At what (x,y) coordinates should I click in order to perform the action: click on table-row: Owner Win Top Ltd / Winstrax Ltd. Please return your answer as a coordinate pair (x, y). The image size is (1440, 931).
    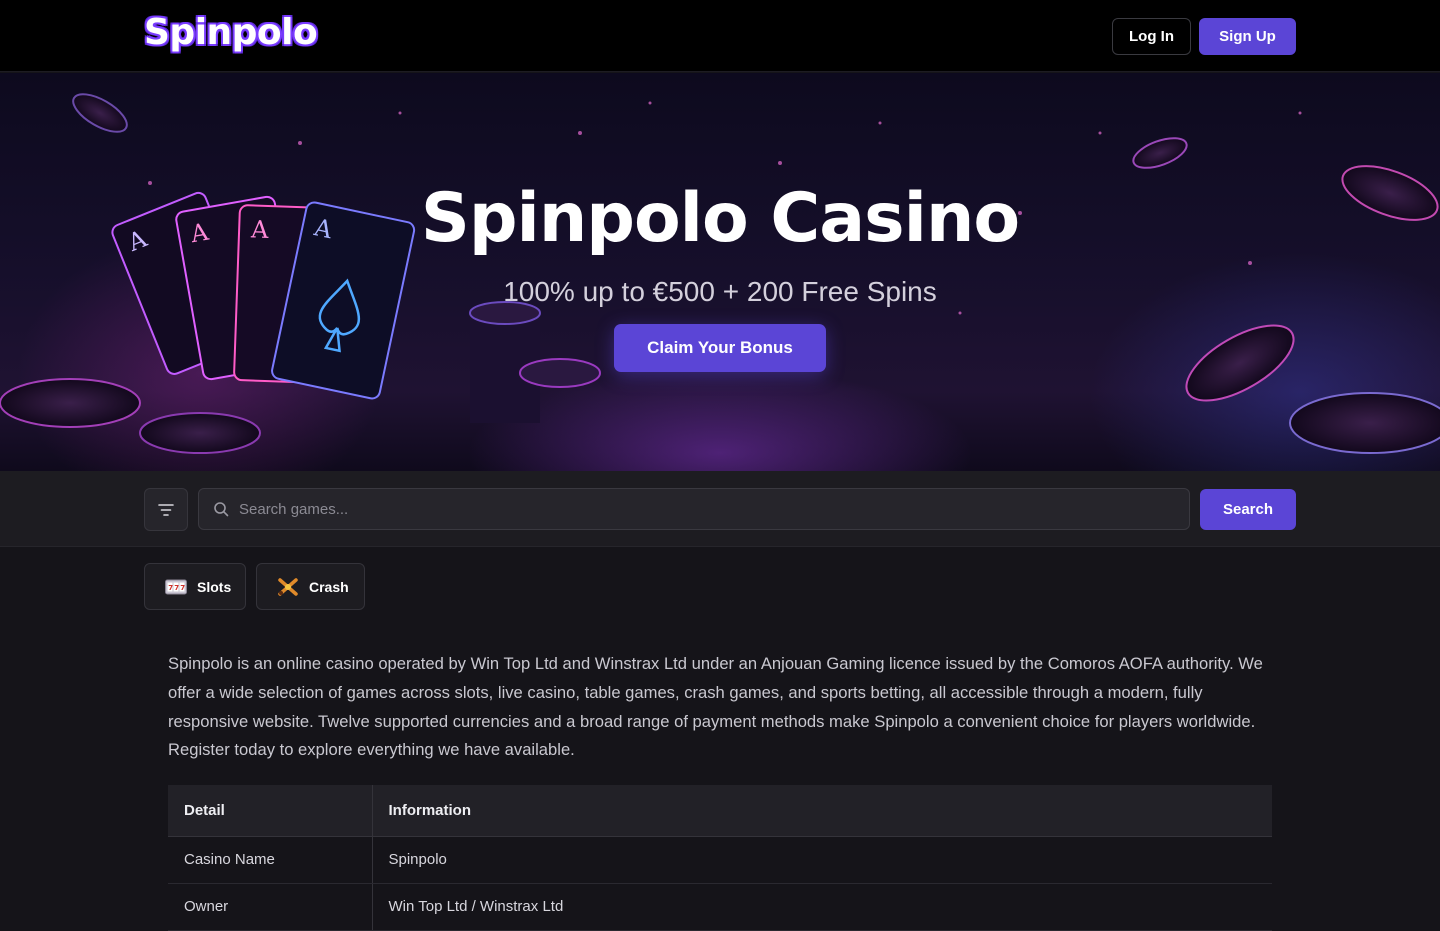
    Looking at the image, I should click on (720, 907).